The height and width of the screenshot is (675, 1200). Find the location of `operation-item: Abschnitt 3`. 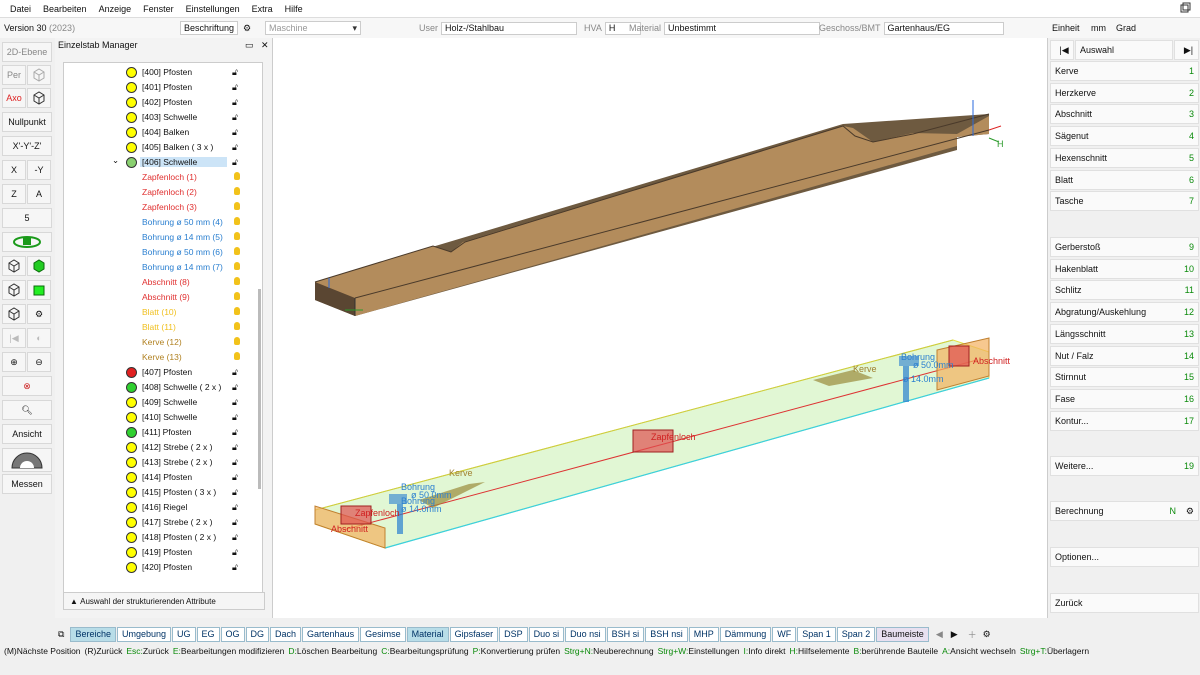

operation-item: Abschnitt 3 is located at coordinates (1124, 114).